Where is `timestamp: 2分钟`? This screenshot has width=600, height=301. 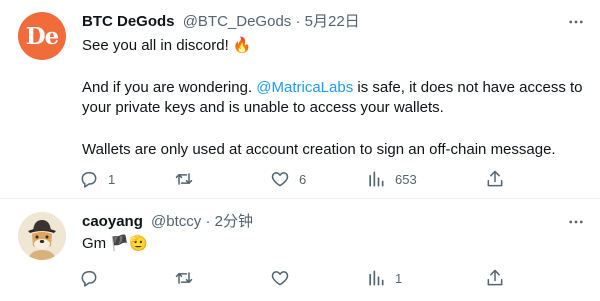 timestamp: 2分钟 is located at coordinates (234, 221).